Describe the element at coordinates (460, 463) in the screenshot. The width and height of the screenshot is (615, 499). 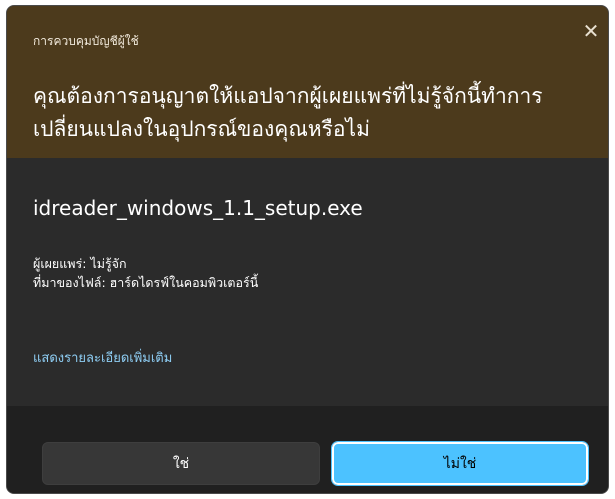
I see `no-button: ไม่ใช่` at that location.